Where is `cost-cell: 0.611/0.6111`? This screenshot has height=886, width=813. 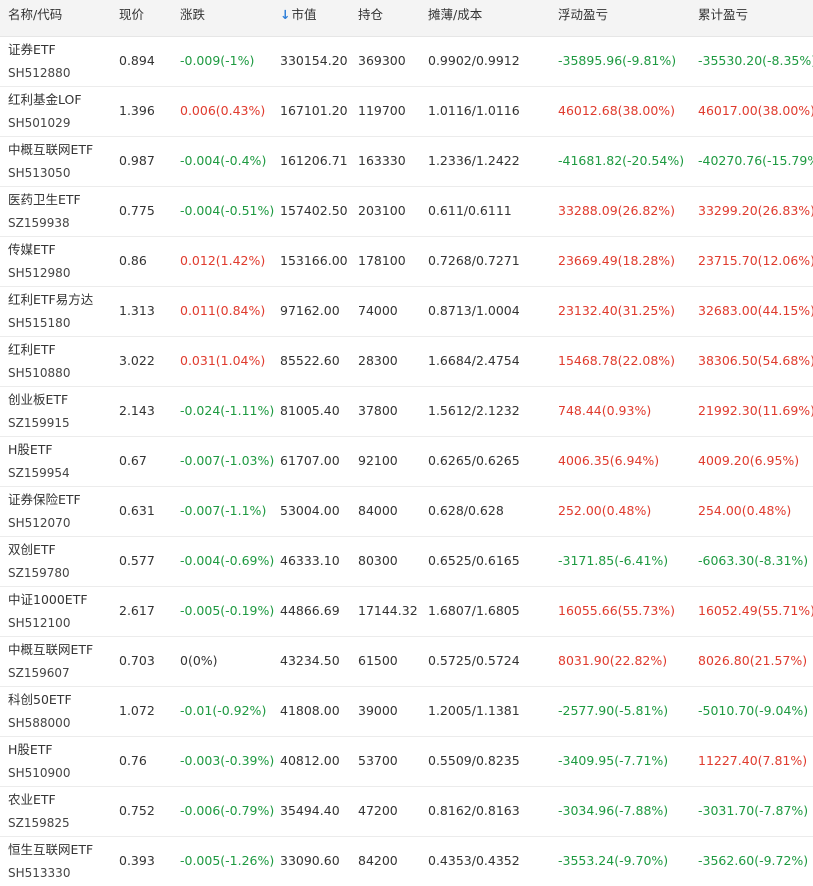
cost-cell: 0.611/0.6111 is located at coordinates (470, 210).